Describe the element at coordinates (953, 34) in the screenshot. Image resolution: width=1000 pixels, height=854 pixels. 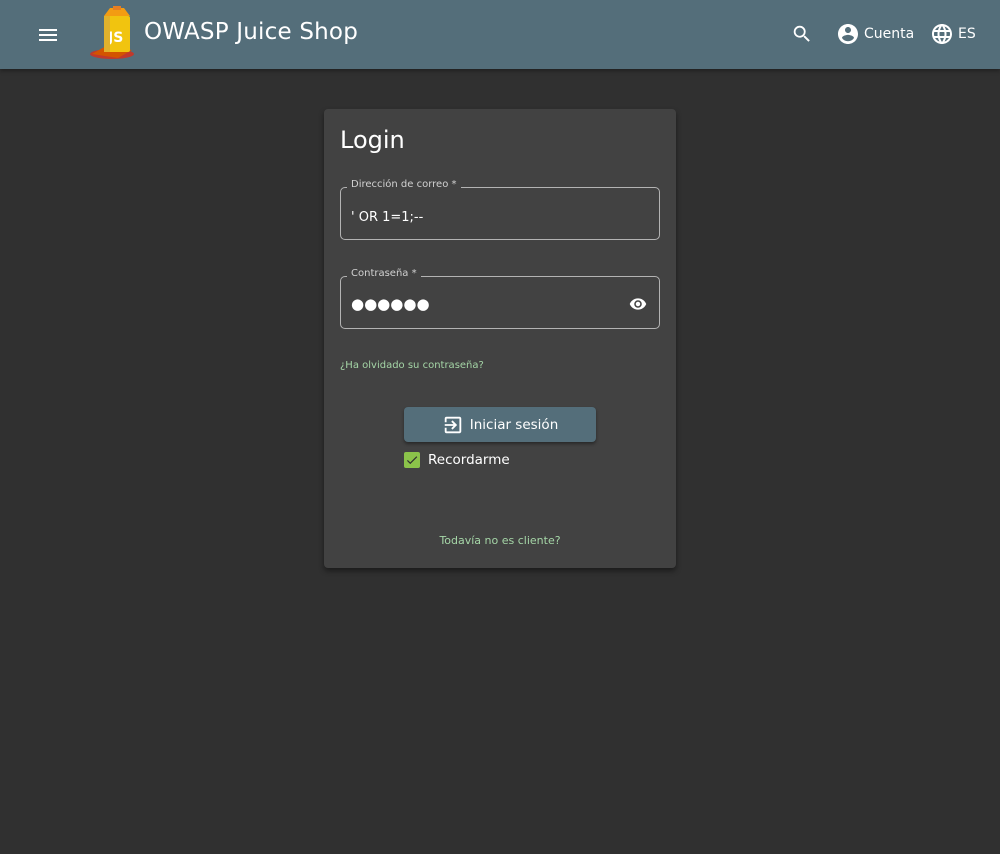
I see `language-menu-button: ES` at that location.